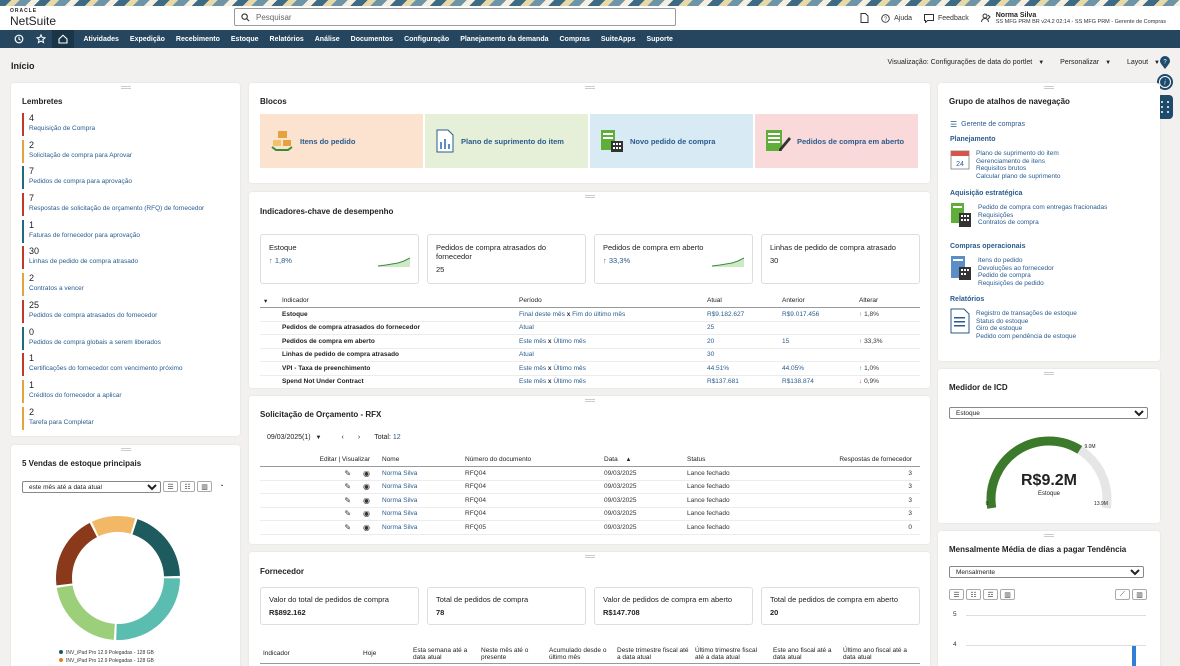  I want to click on period-link: Fim do último mês, so click(598, 314).